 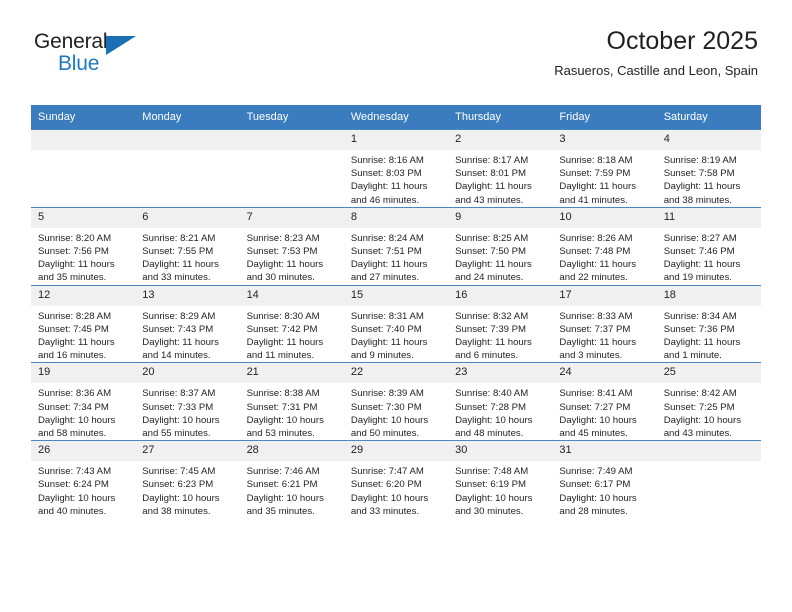 What do you see at coordinates (700, 160) in the screenshot?
I see `sunrise-text: Sunrise: 8:19 AM` at bounding box center [700, 160].